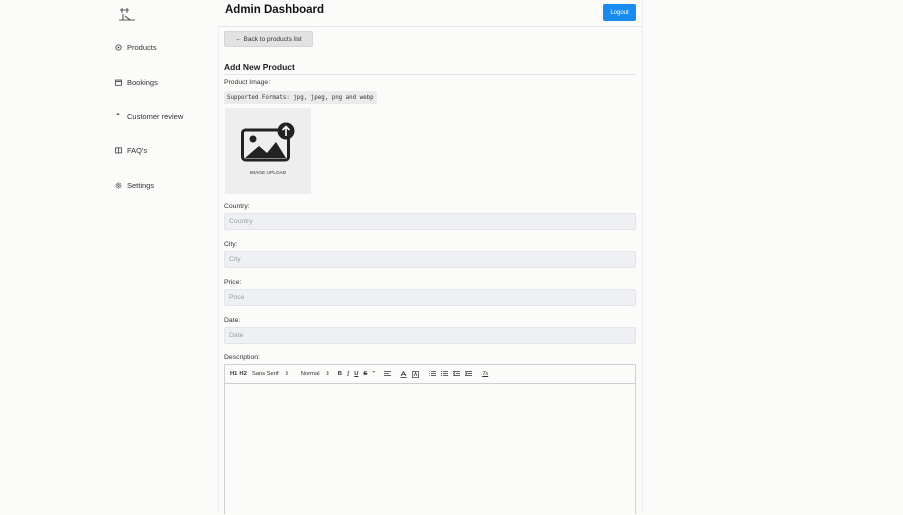 This screenshot has width=903, height=515. I want to click on sidebar-divider, so click(218, 257).